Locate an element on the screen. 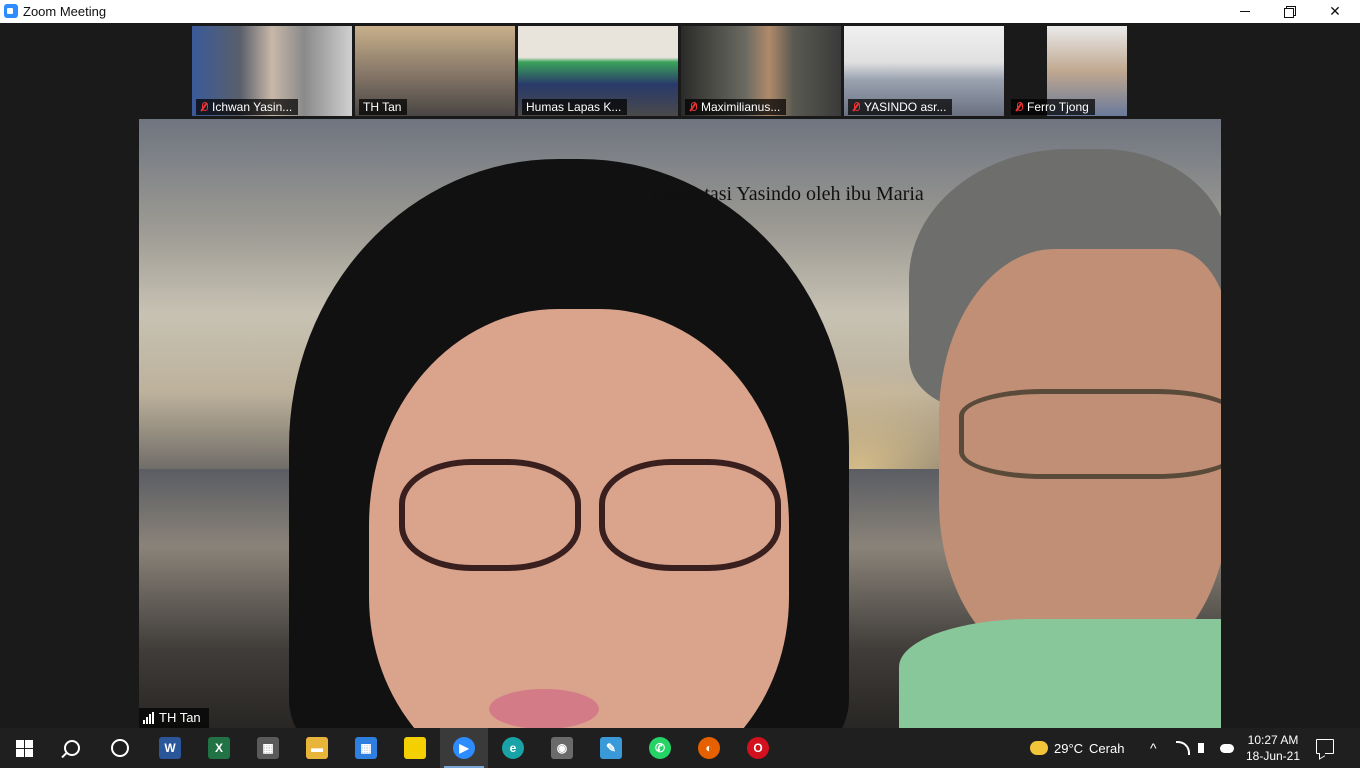 This screenshot has width=1360, height=768. taskbar-app-word: W is located at coordinates (170, 748).